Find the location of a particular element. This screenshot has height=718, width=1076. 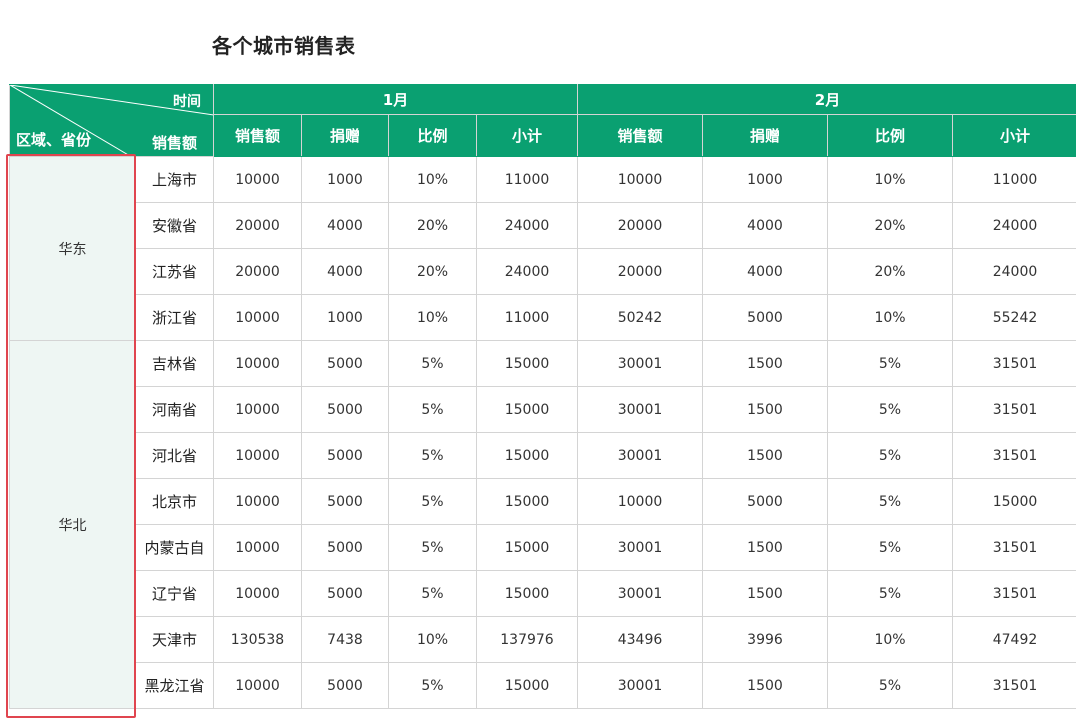

province-cell: 辽宁省 is located at coordinates (174, 593).